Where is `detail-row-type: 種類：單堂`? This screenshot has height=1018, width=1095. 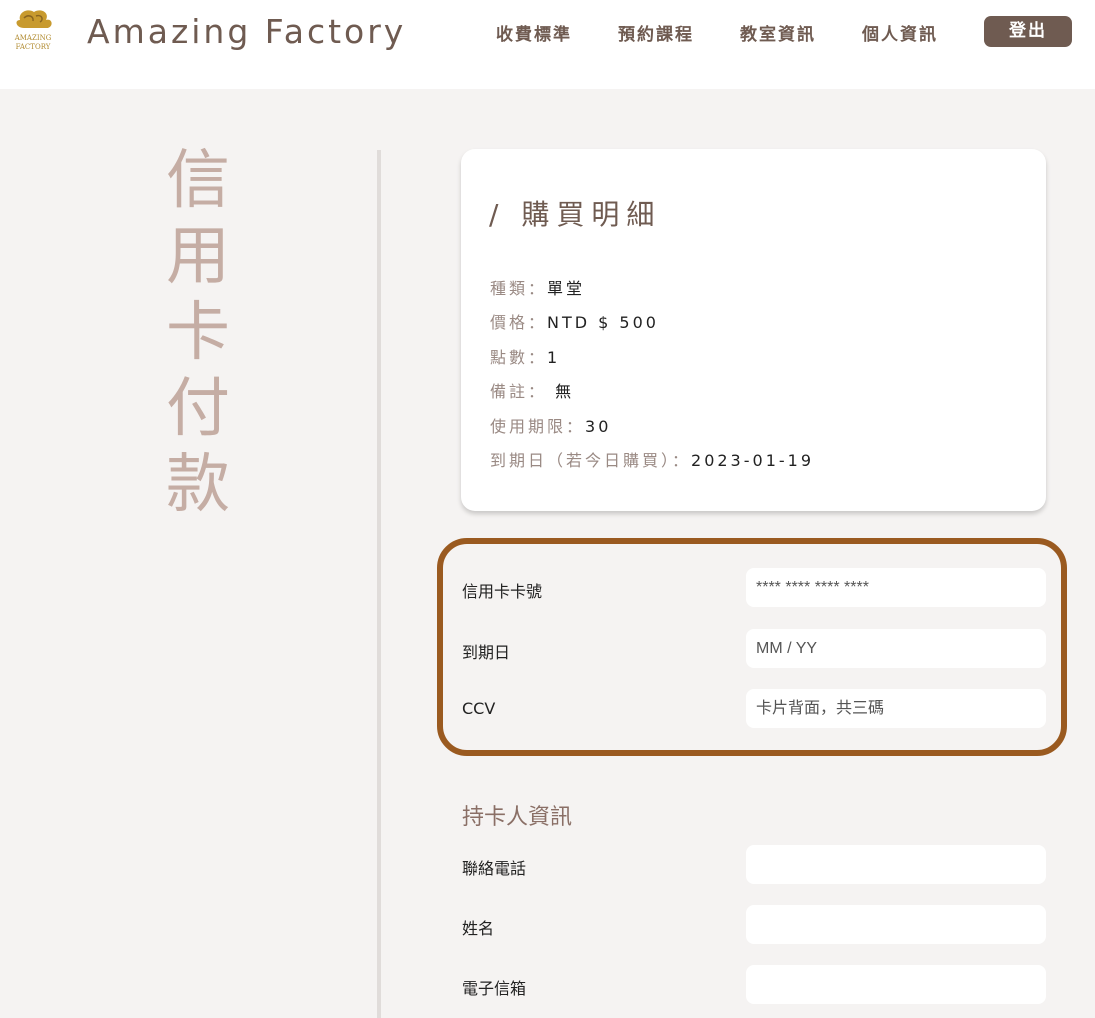 detail-row-type: 種類：單堂 is located at coordinates (537, 287).